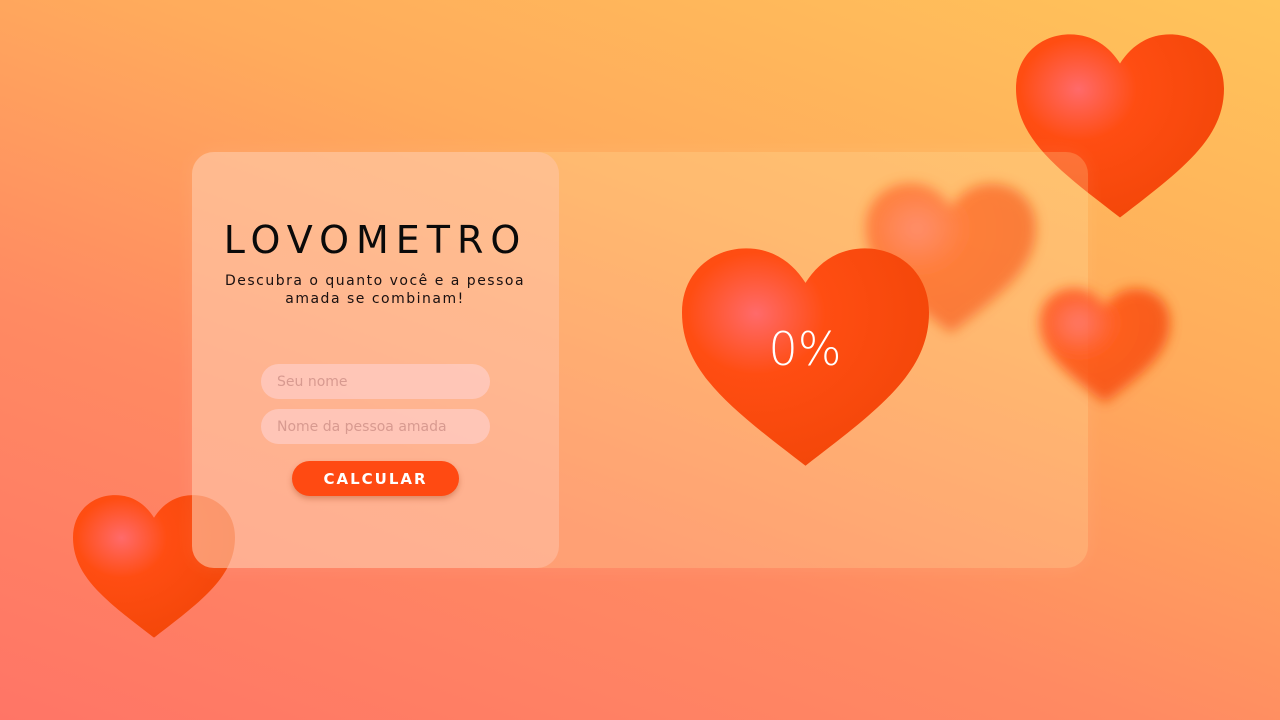  Describe the element at coordinates (375, 478) in the screenshot. I see `calculate-button: CALCULAR` at that location.